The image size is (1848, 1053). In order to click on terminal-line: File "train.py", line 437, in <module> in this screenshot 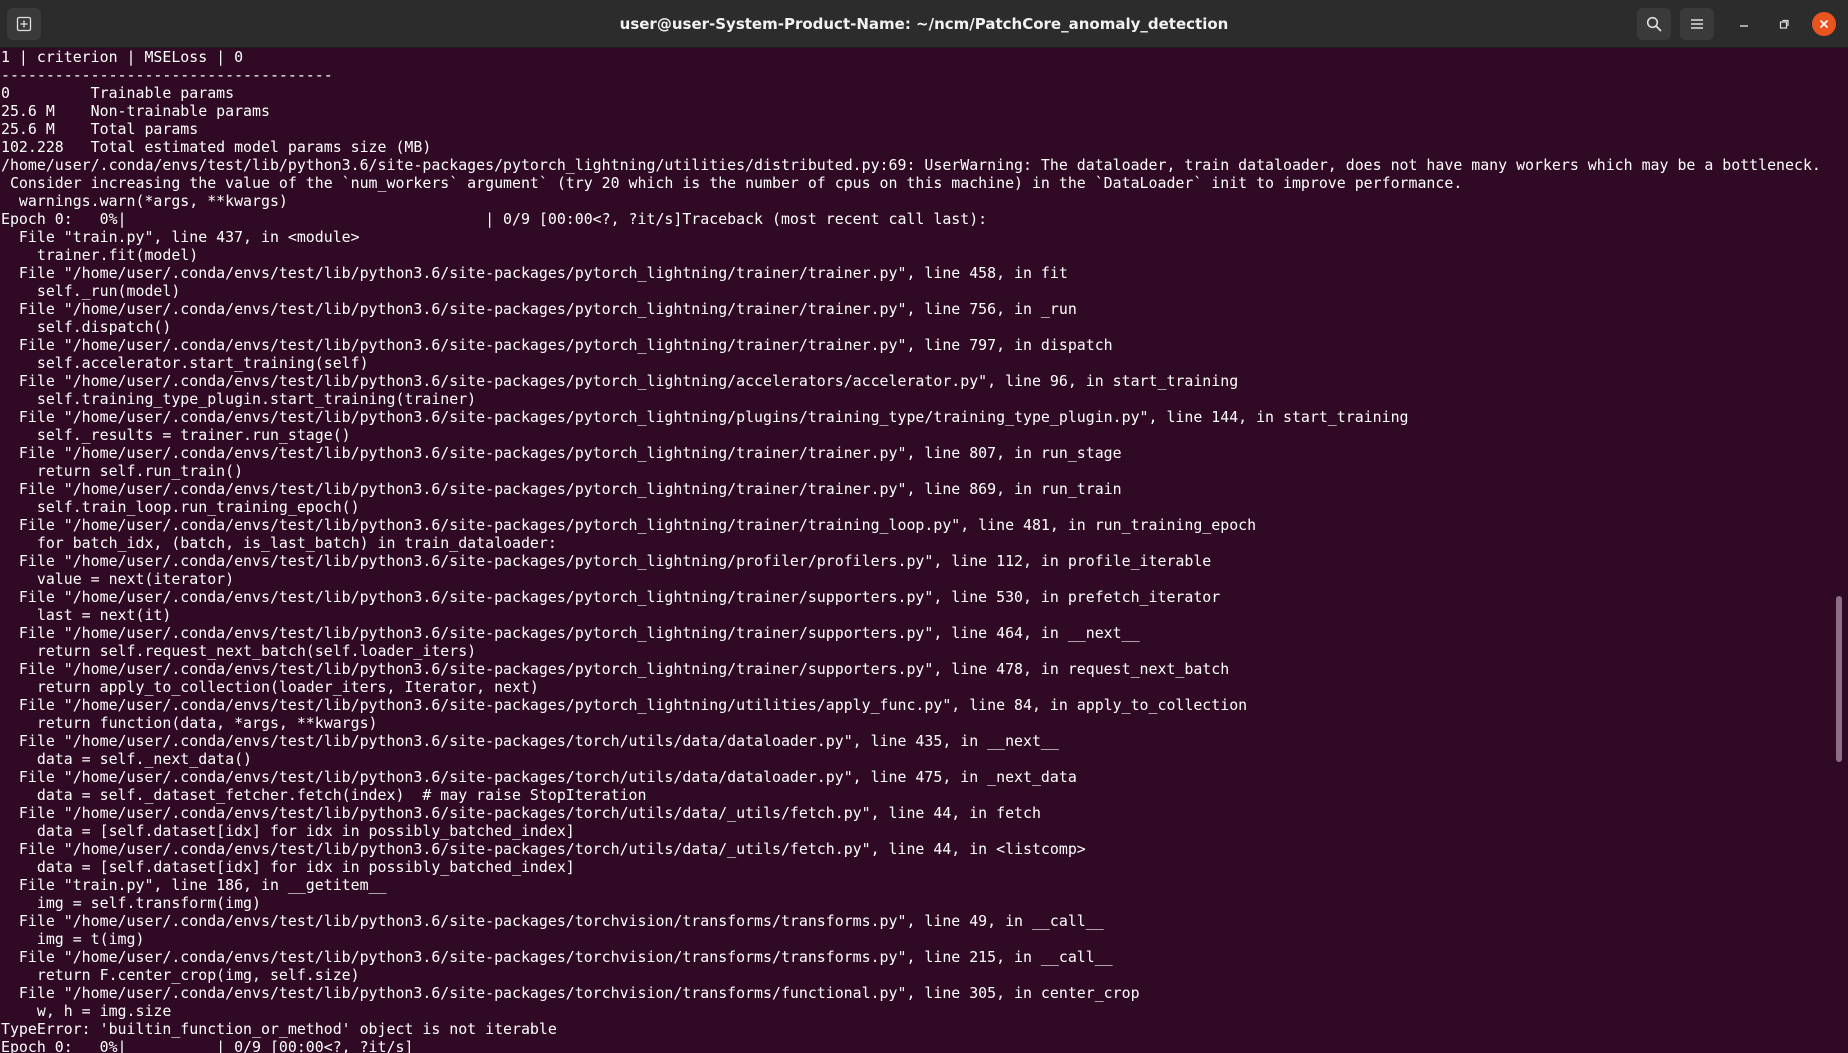, I will do `click(180, 237)`.